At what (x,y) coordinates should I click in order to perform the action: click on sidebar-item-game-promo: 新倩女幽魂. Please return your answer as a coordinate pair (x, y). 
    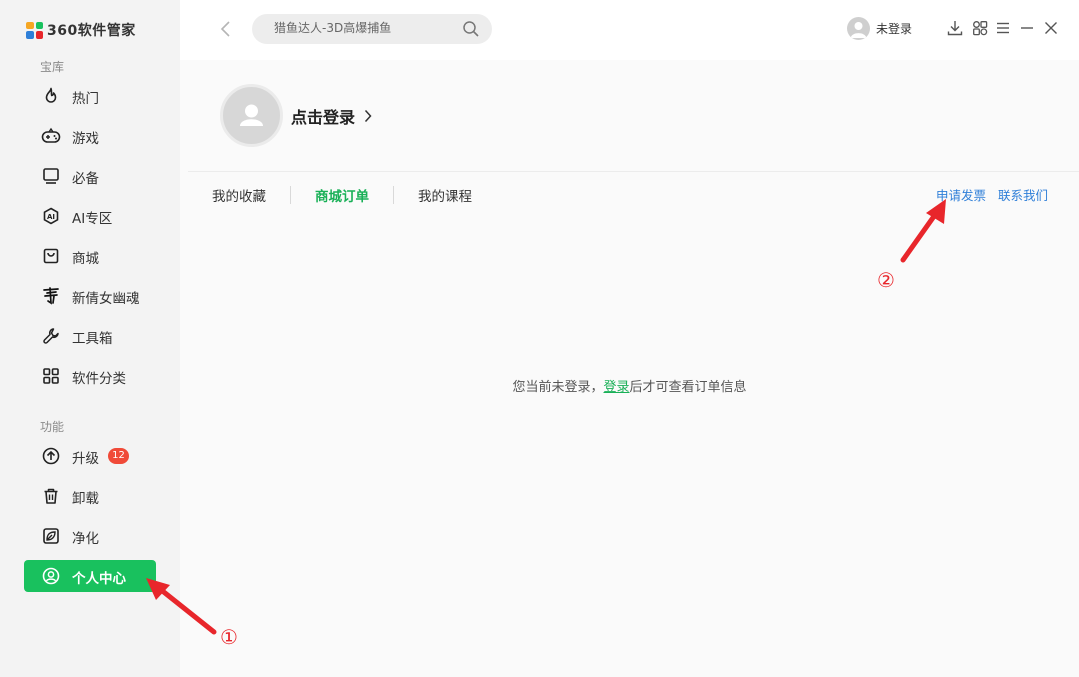
    Looking at the image, I should click on (90, 296).